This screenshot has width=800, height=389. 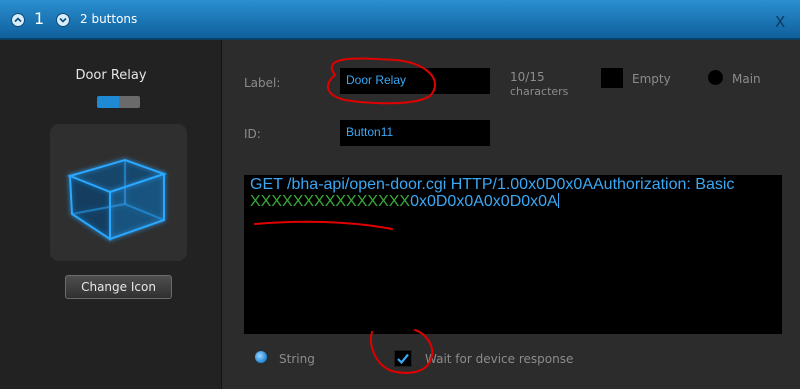 I want to click on wait-response-label: Wait for device response, so click(x=499, y=359).